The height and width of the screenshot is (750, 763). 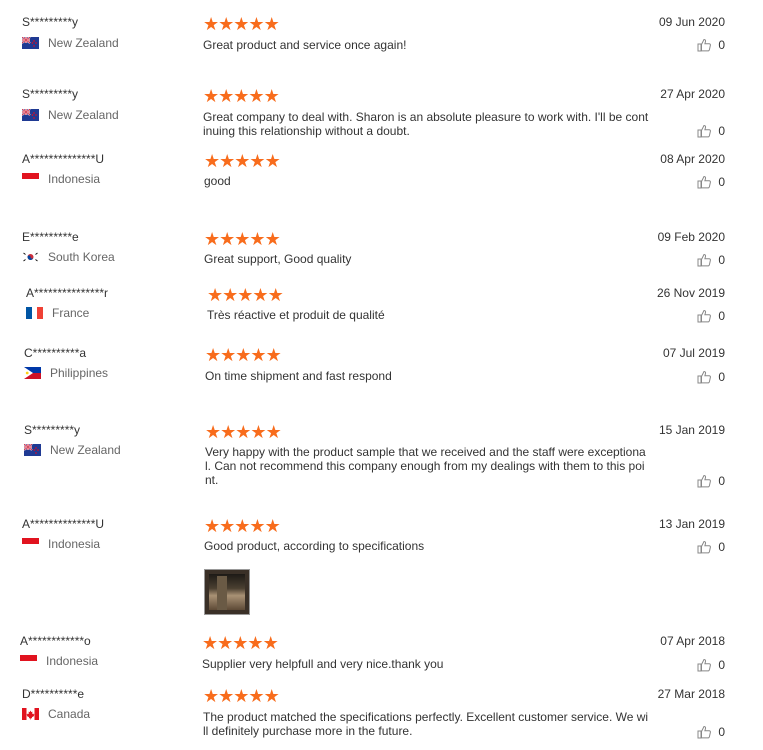 What do you see at coordinates (305, 45) in the screenshot?
I see `review-text: Great product and service once again!` at bounding box center [305, 45].